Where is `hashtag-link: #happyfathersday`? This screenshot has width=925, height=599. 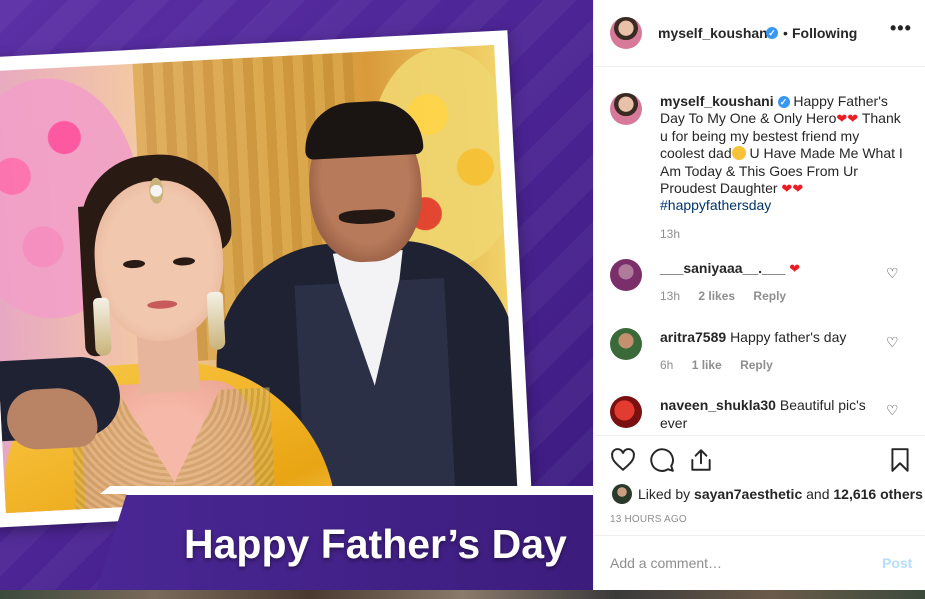 hashtag-link: #happyfathersday is located at coordinates (715, 205).